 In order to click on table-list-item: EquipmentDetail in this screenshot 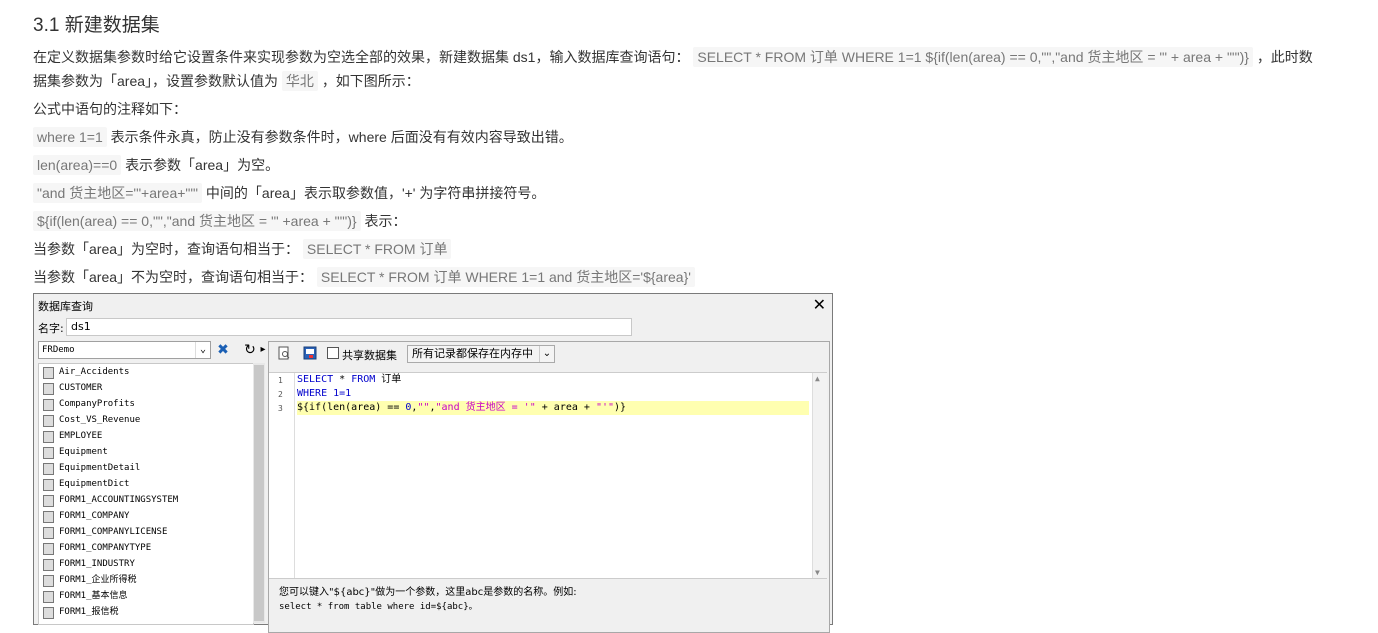, I will do `click(146, 468)`.